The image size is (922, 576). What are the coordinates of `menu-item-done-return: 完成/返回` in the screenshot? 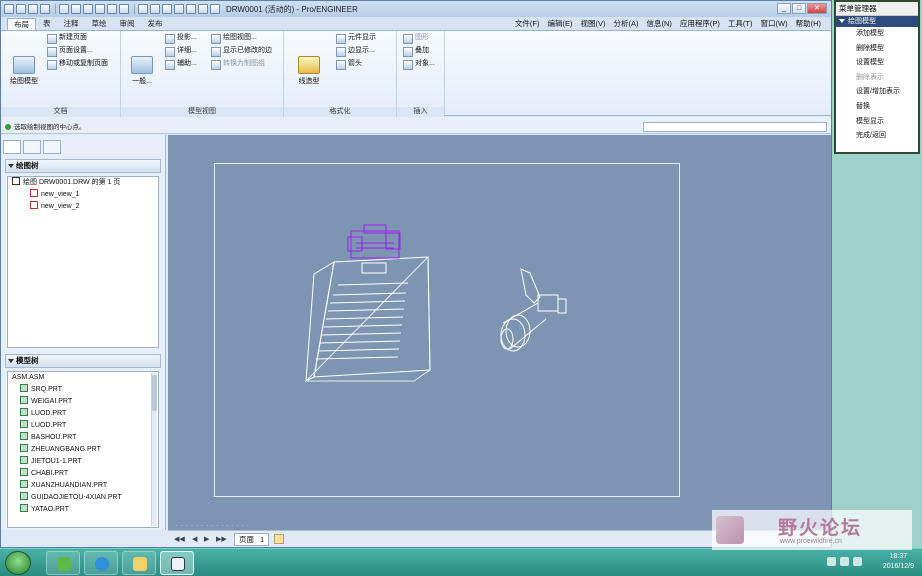 It's located at (877, 136).